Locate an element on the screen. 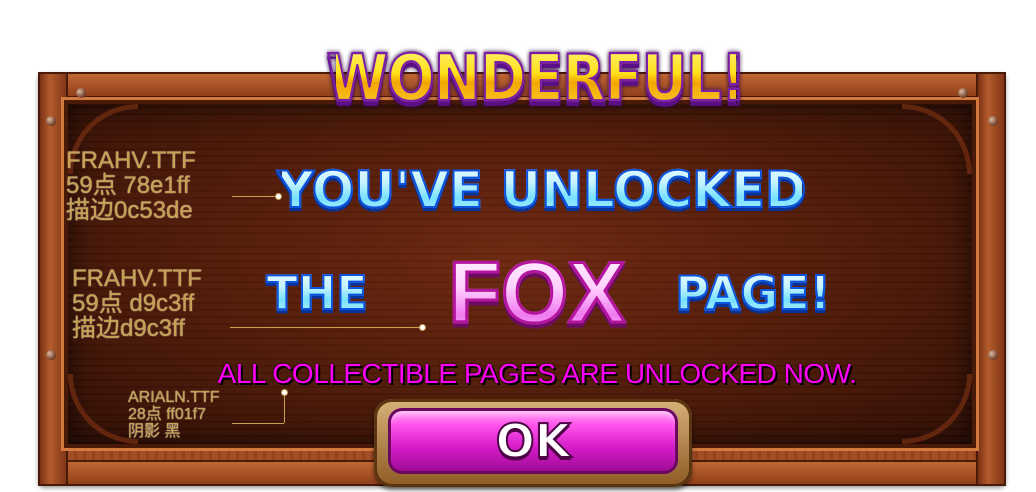 This screenshot has height=492, width=1036. frame-right-post is located at coordinates (991, 279).